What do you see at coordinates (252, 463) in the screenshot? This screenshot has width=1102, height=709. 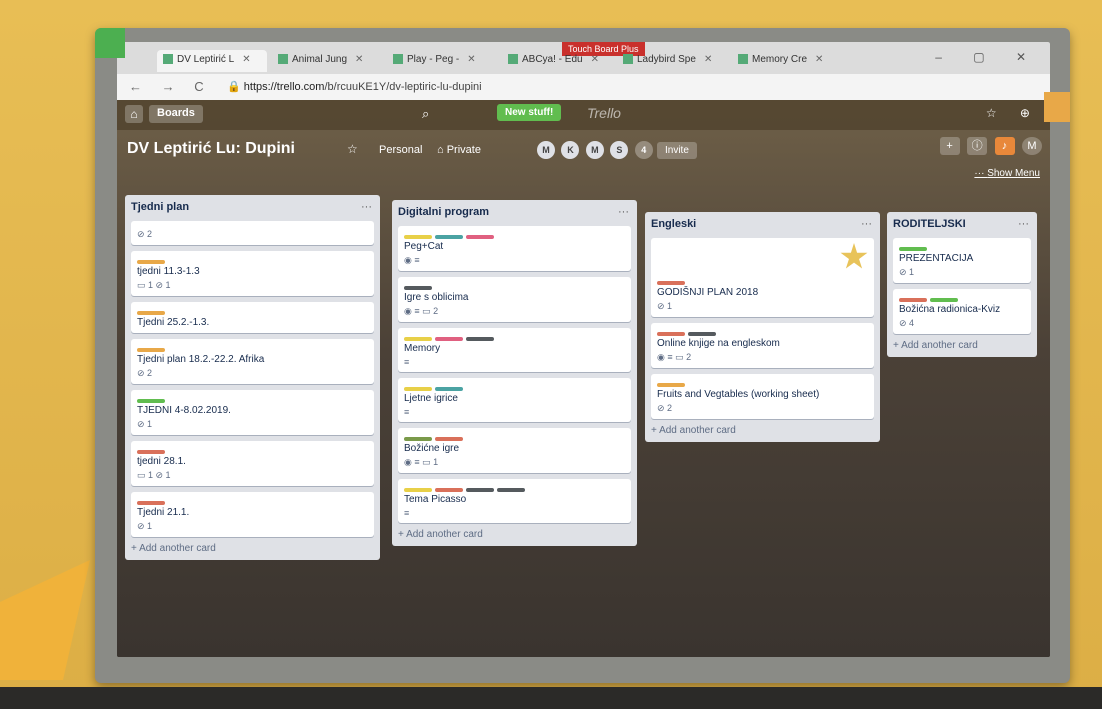 I see `card: tjedni 28.1. ▭ 1 ⊘ 1` at bounding box center [252, 463].